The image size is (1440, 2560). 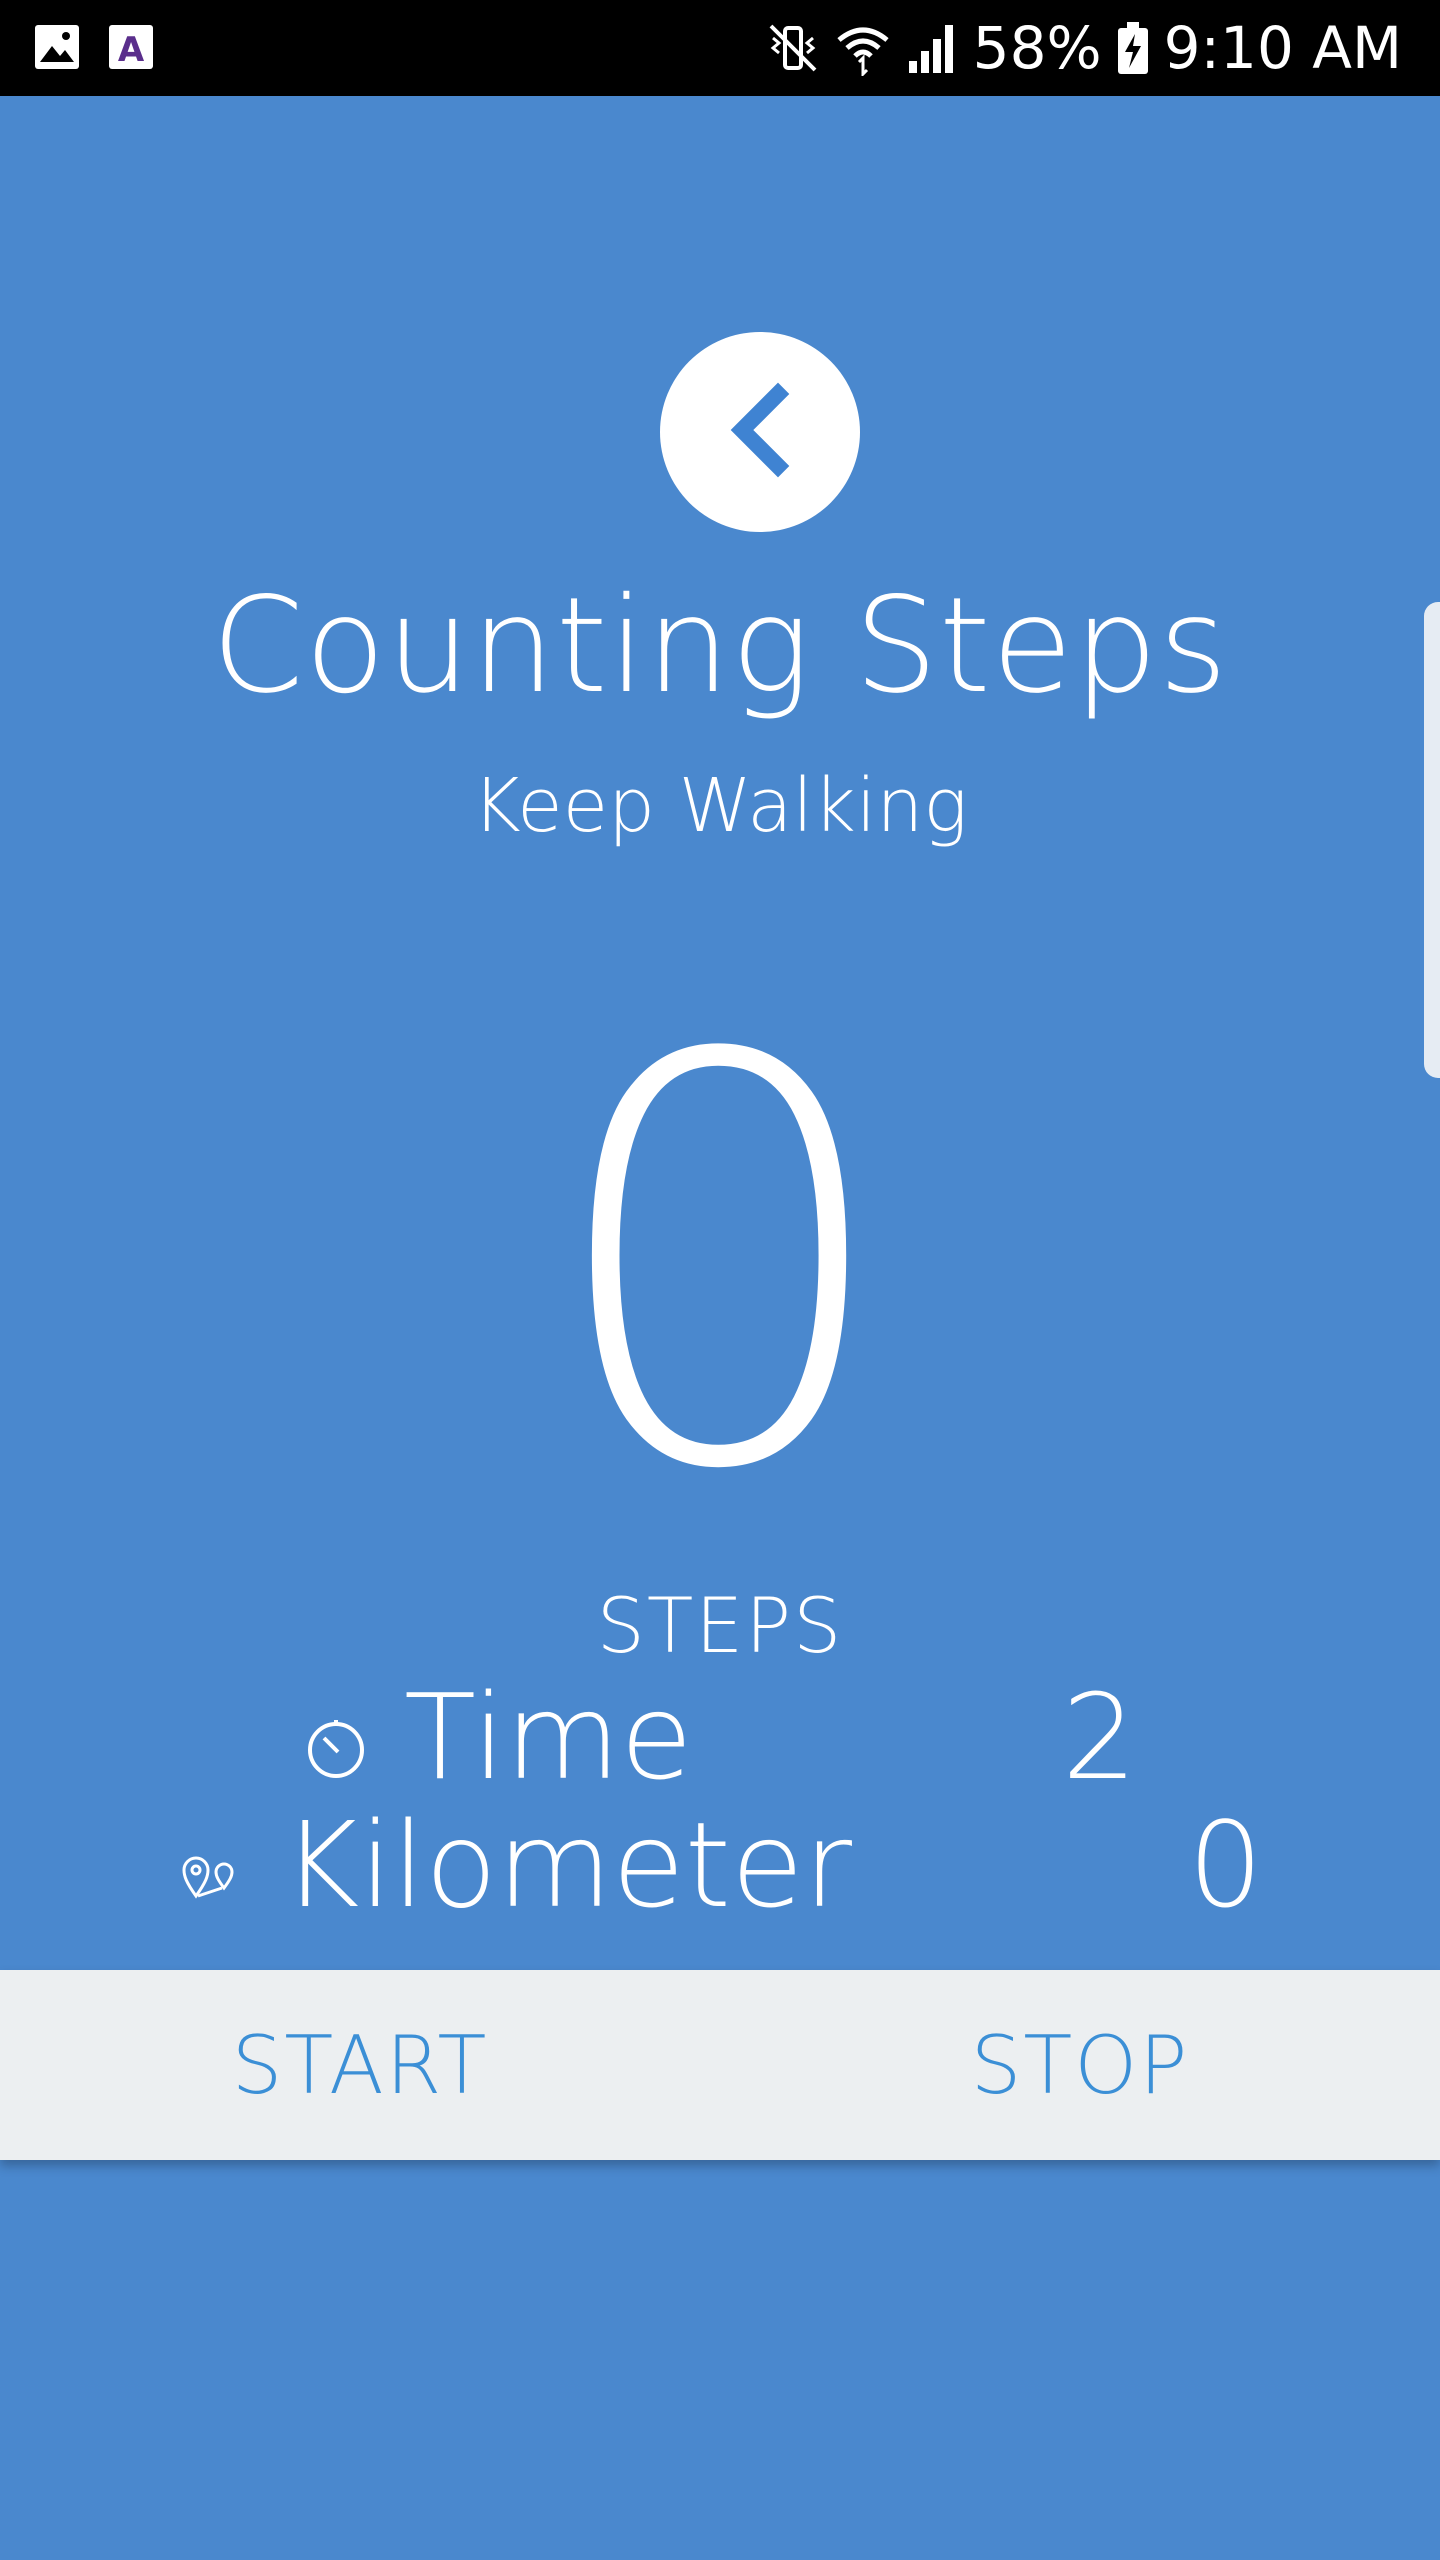 I want to click on time-label: Time, so click(x=548, y=1737).